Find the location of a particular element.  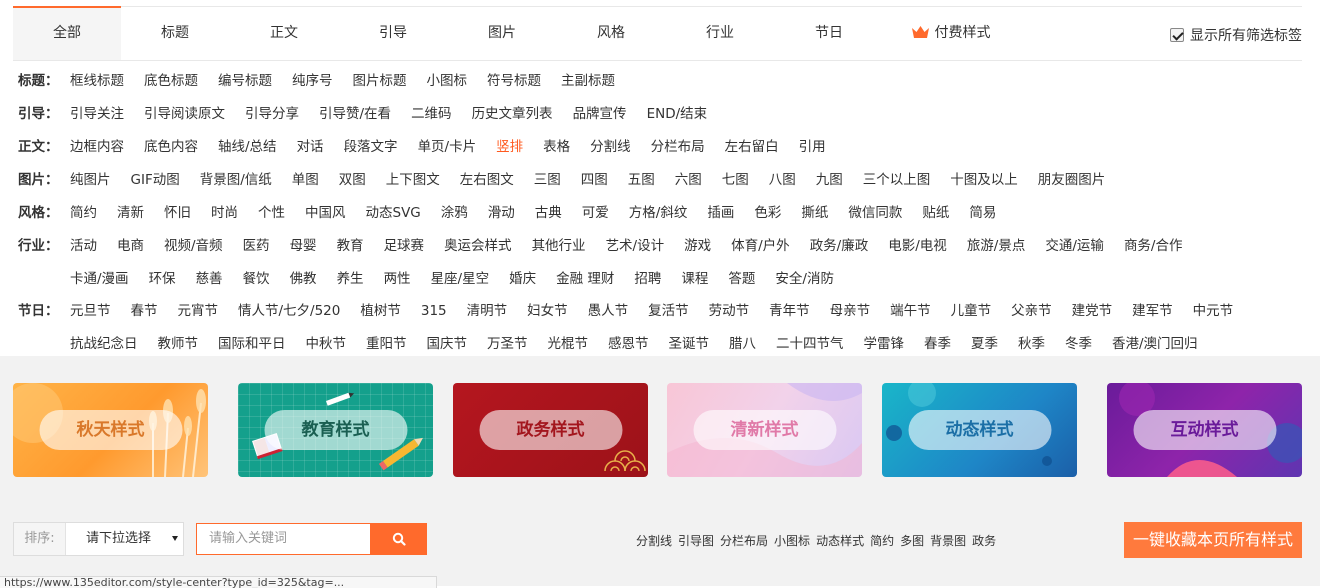

filter-tag: 古典 is located at coordinates (548, 213).